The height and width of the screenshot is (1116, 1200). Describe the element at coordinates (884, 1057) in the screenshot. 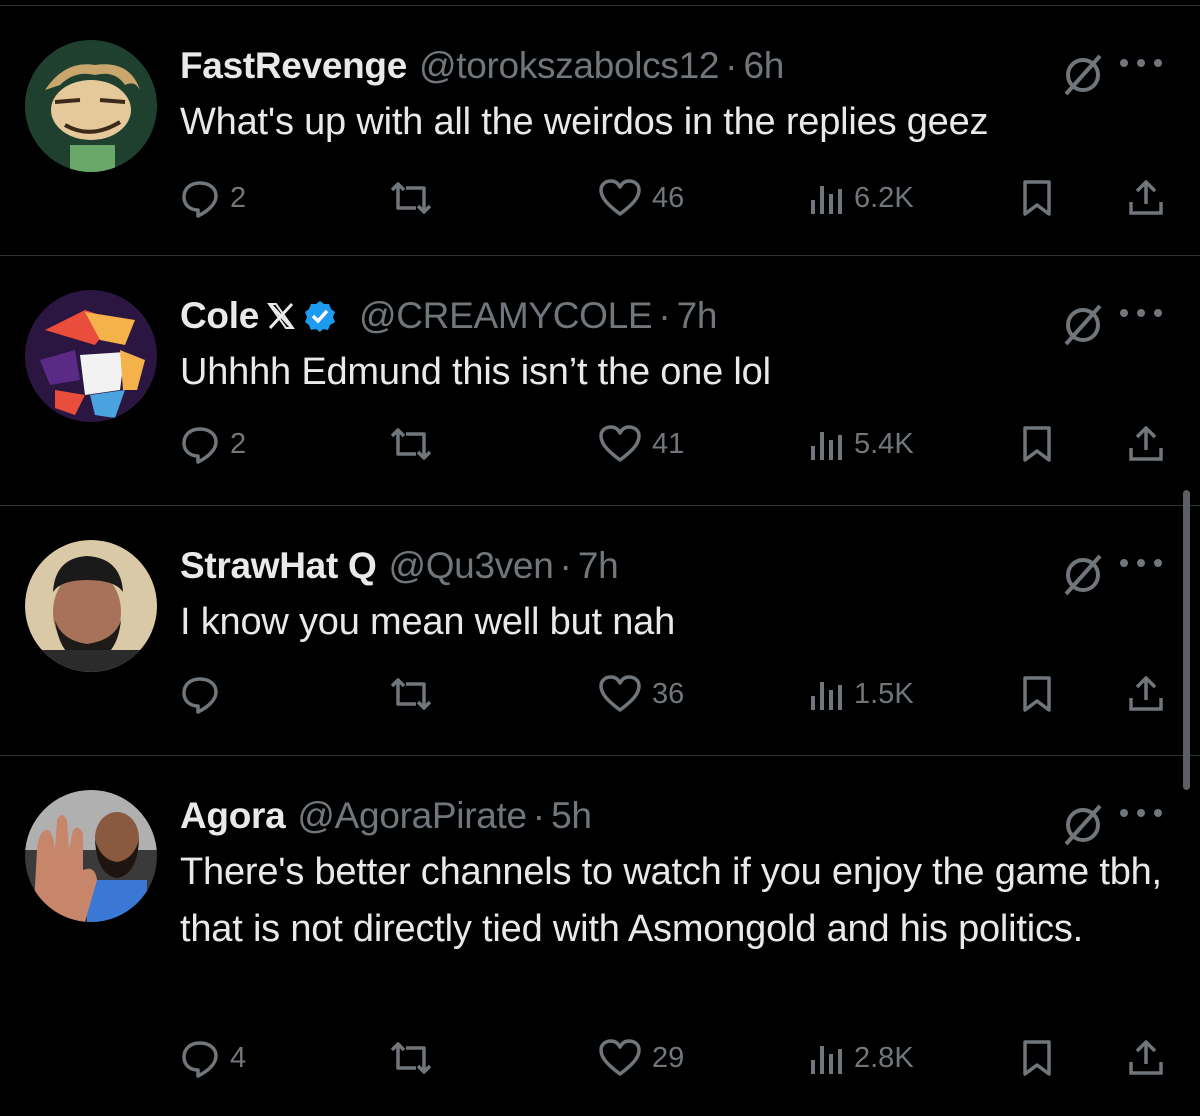

I see `view-count: 2.8K` at that location.